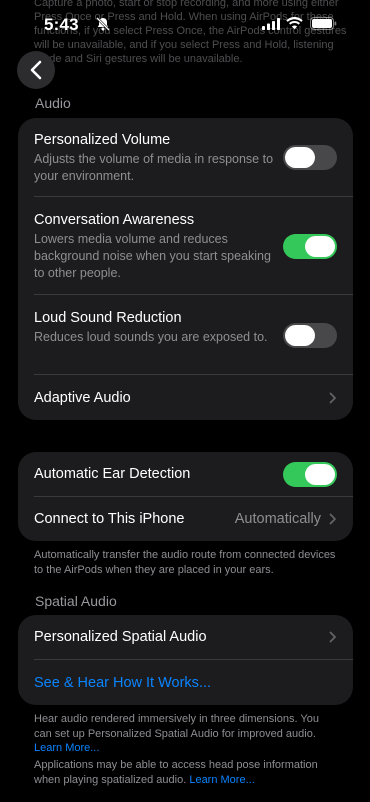 The width and height of the screenshot is (370, 802). What do you see at coordinates (310, 157) in the screenshot?
I see `personalized-volume-toggle` at bounding box center [310, 157].